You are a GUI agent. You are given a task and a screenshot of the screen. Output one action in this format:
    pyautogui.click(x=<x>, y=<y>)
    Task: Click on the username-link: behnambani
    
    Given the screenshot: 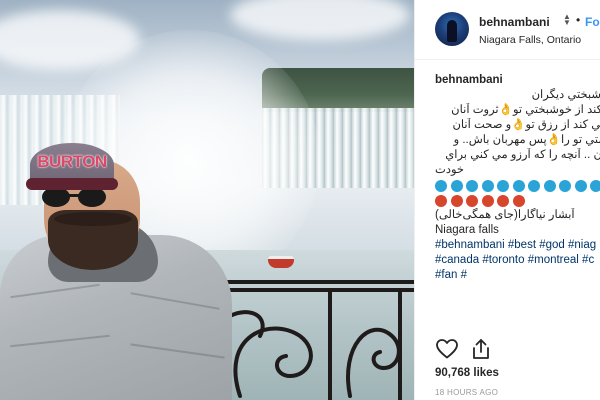 What is the action you would take?
    pyautogui.click(x=514, y=22)
    